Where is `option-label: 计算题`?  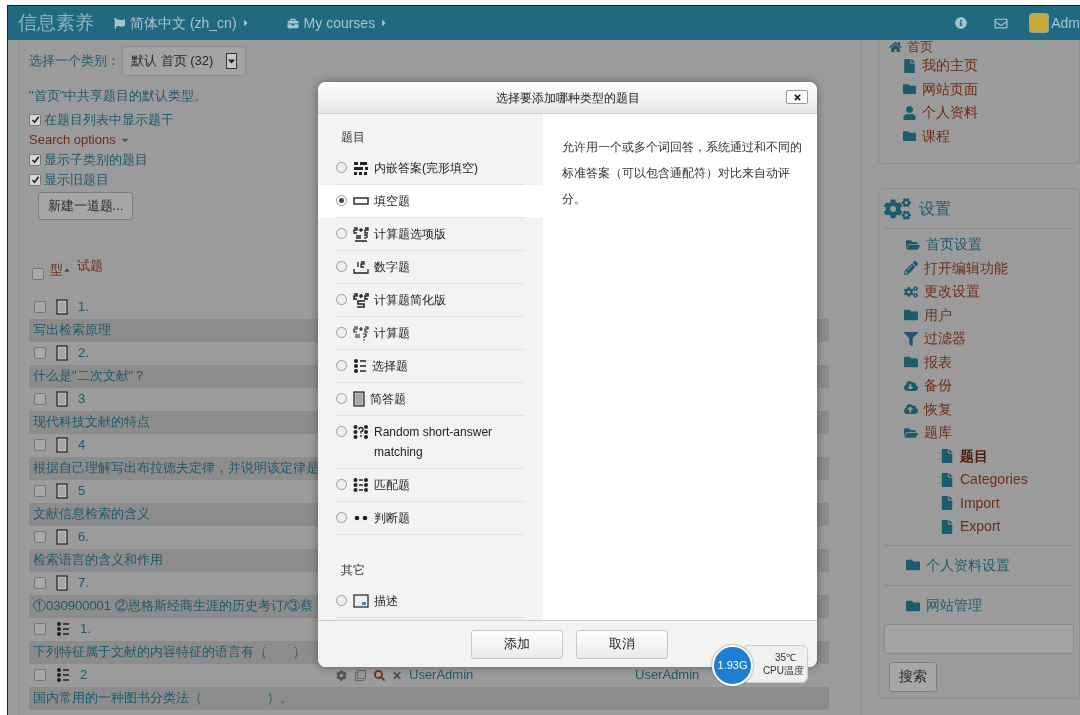 option-label: 计算题 is located at coordinates (392, 333).